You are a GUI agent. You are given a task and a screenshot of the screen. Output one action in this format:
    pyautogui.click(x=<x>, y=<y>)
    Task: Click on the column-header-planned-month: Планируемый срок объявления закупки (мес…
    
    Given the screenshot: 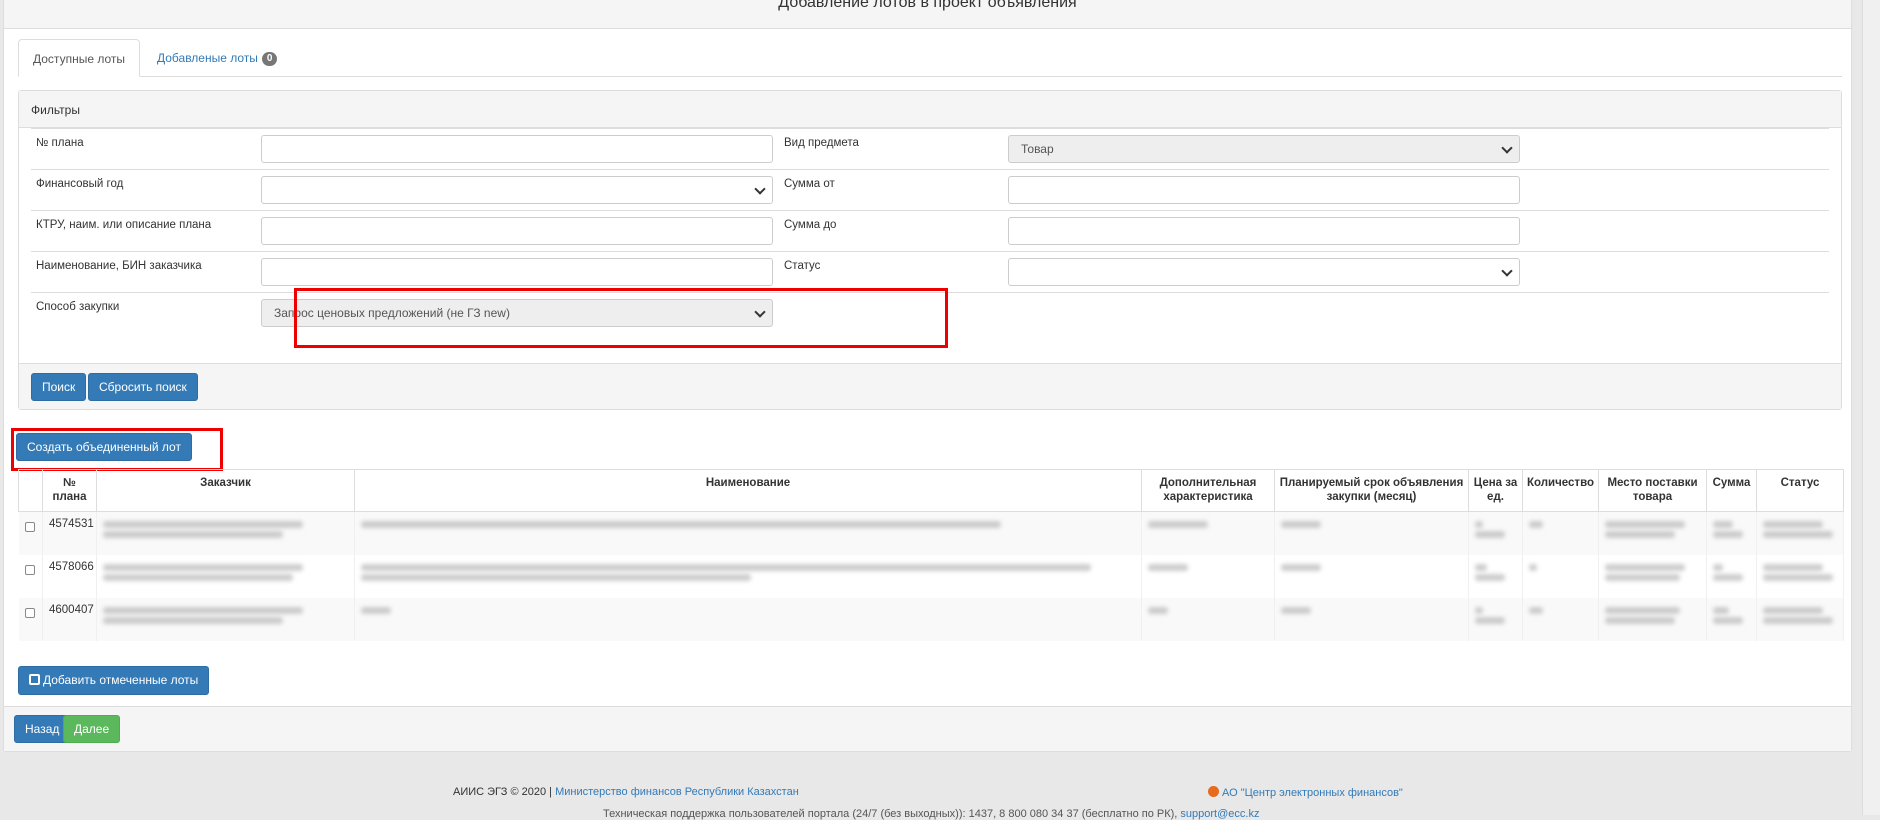 What is the action you would take?
    pyautogui.click(x=1371, y=490)
    